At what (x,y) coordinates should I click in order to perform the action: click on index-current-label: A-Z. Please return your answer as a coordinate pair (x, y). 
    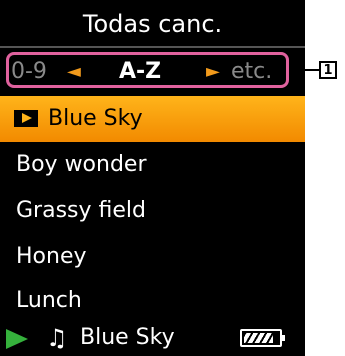
    Looking at the image, I should click on (140, 71).